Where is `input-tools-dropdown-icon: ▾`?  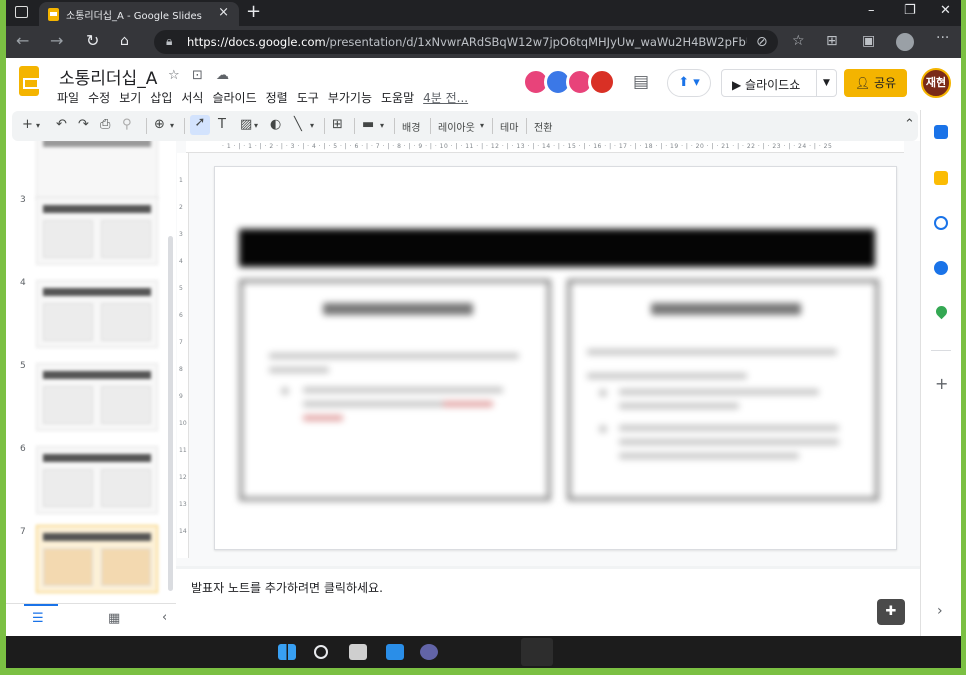
input-tools-dropdown-icon: ▾ is located at coordinates (382, 125).